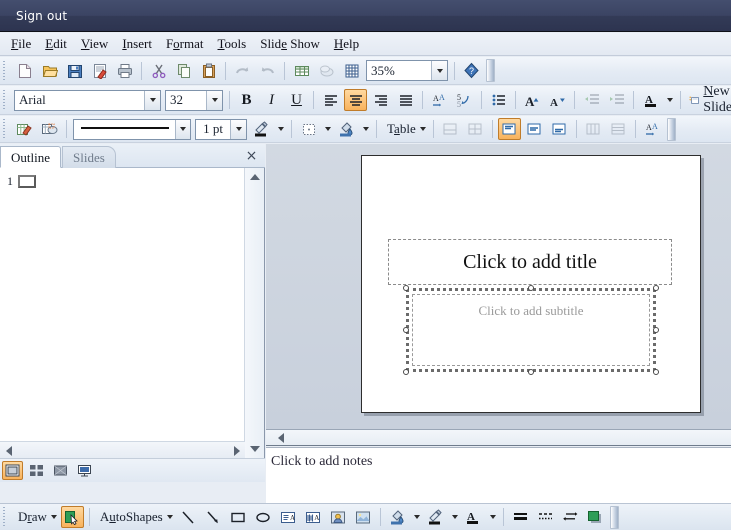 Image resolution: width=731 pixels, height=530 pixels. What do you see at coordinates (406, 372) in the screenshot?
I see `resize-handle-sw` at bounding box center [406, 372].